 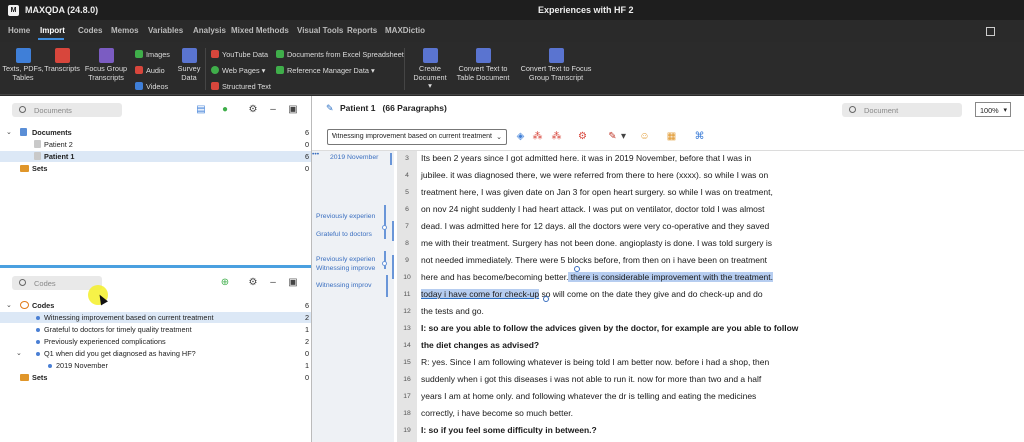 What do you see at coordinates (125, 30) in the screenshot?
I see `tab-memos: Memos` at bounding box center [125, 30].